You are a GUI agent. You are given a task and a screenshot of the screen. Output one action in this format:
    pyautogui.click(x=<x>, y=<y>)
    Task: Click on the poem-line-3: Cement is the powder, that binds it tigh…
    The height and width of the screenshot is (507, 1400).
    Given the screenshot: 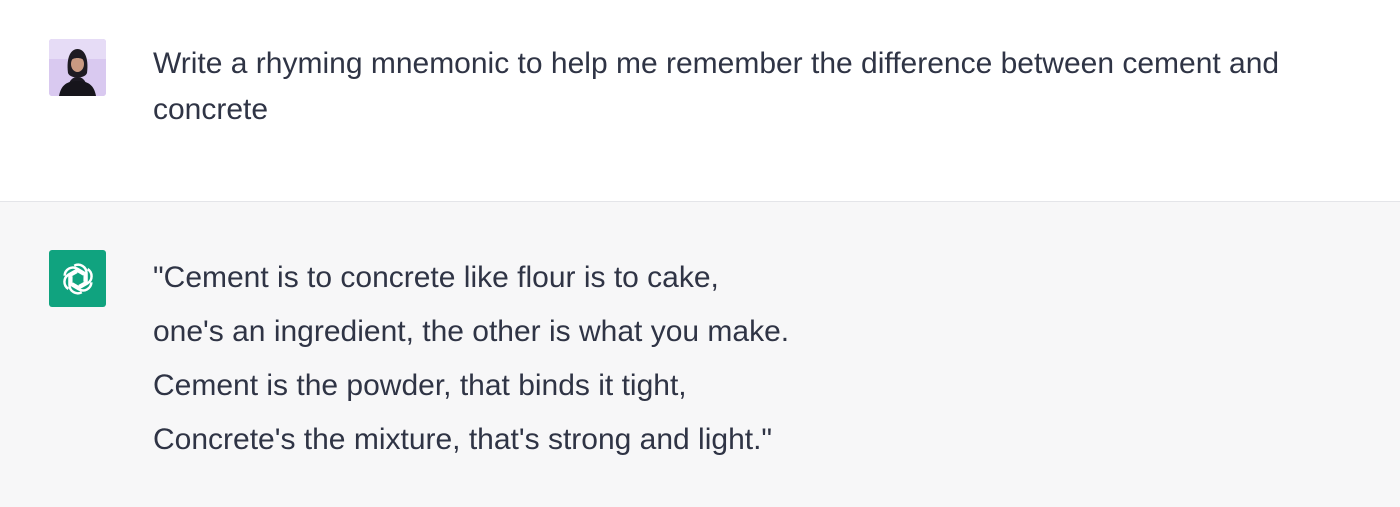 What is the action you would take?
    pyautogui.click(x=420, y=385)
    